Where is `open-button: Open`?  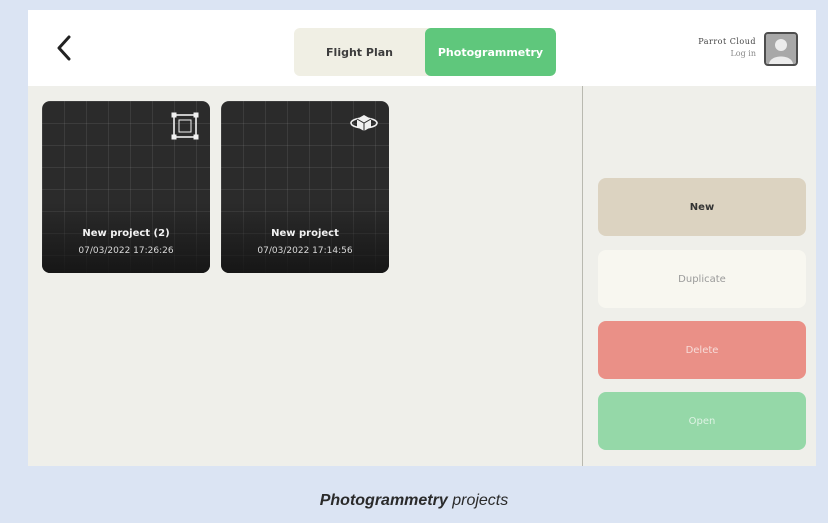
open-button: Open is located at coordinates (702, 421).